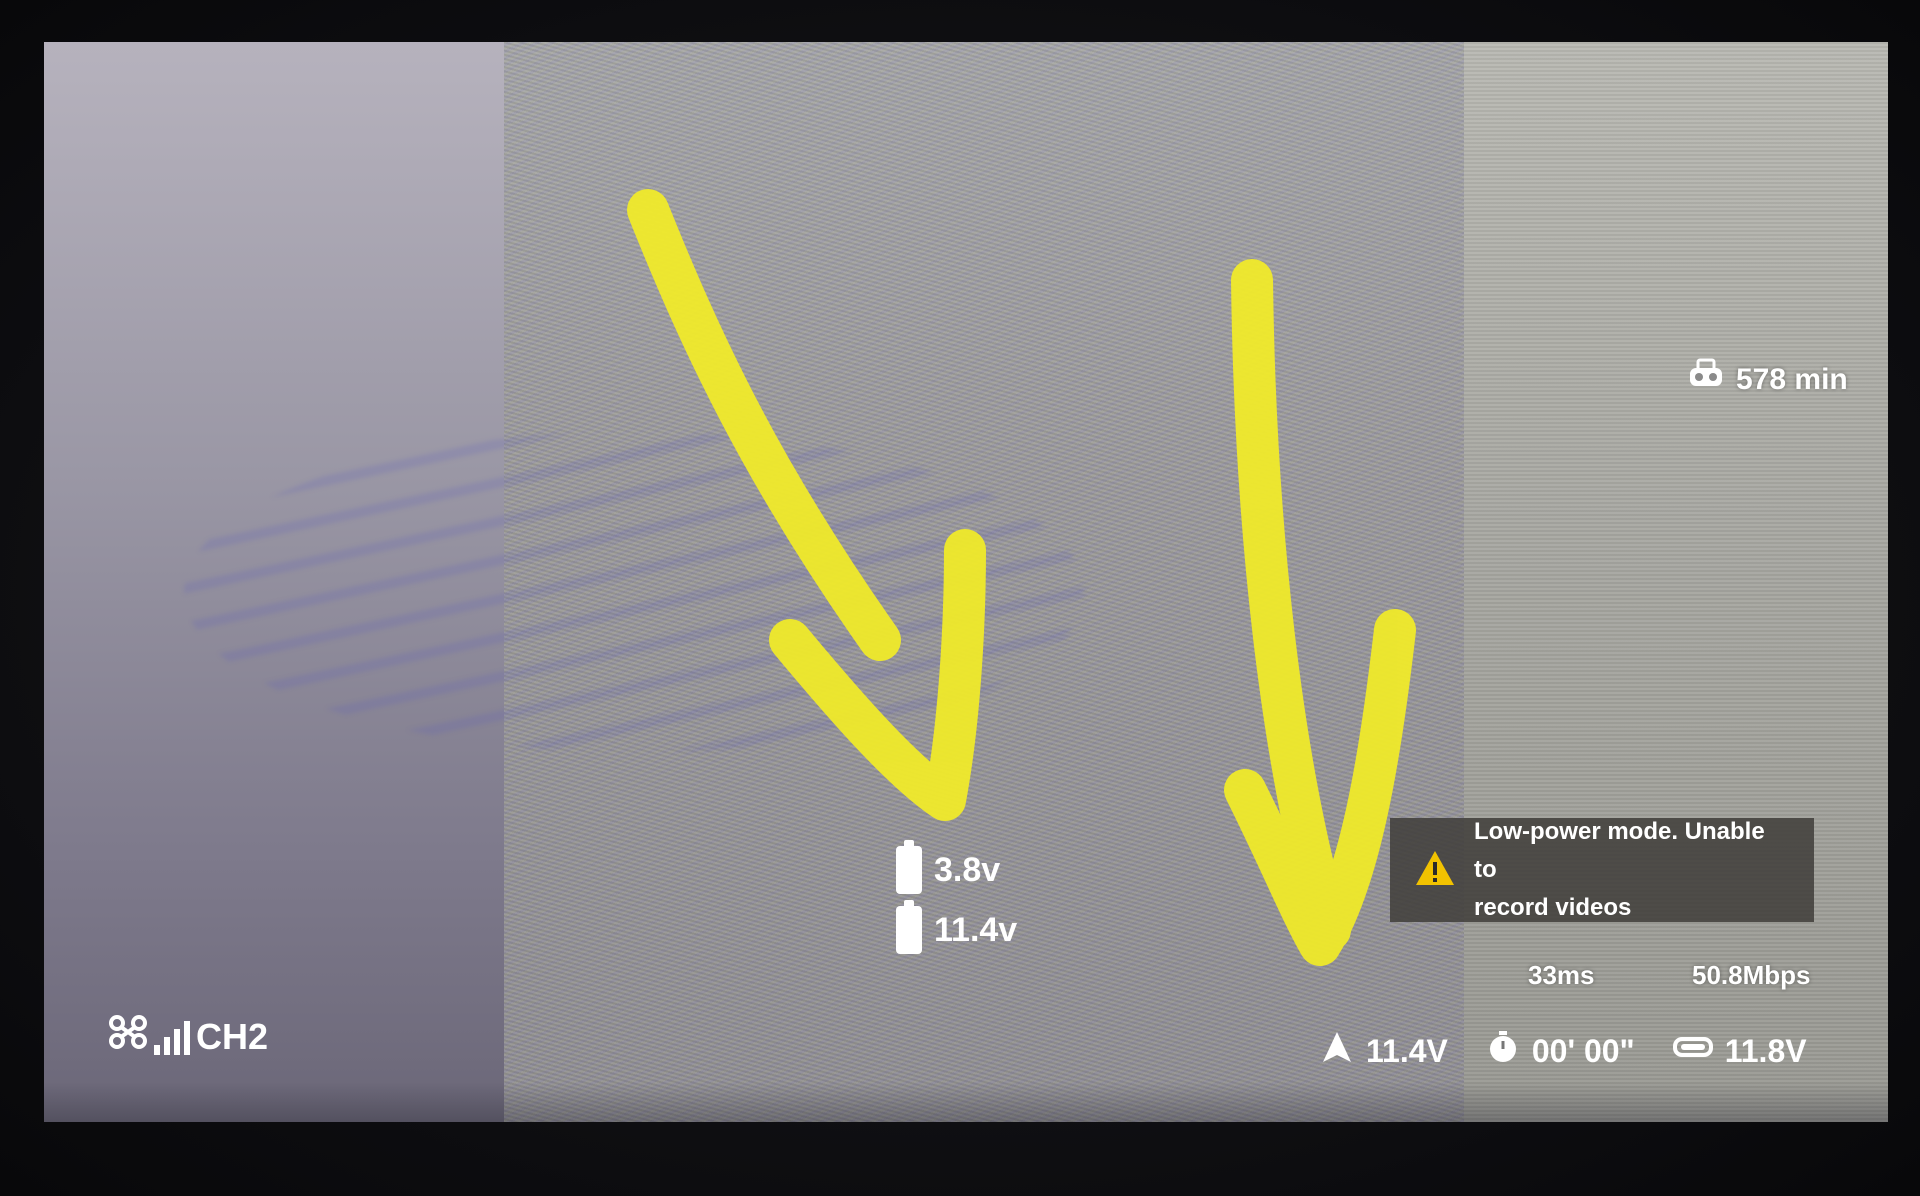  I want to click on aircraft-arrow-icon, so click(1337, 1051).